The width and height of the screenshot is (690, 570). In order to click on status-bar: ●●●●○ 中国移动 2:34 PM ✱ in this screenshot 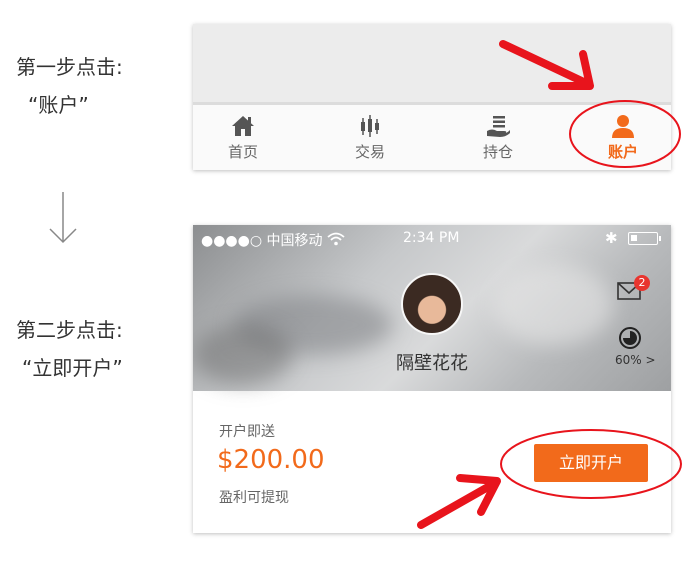, I will do `click(432, 239)`.